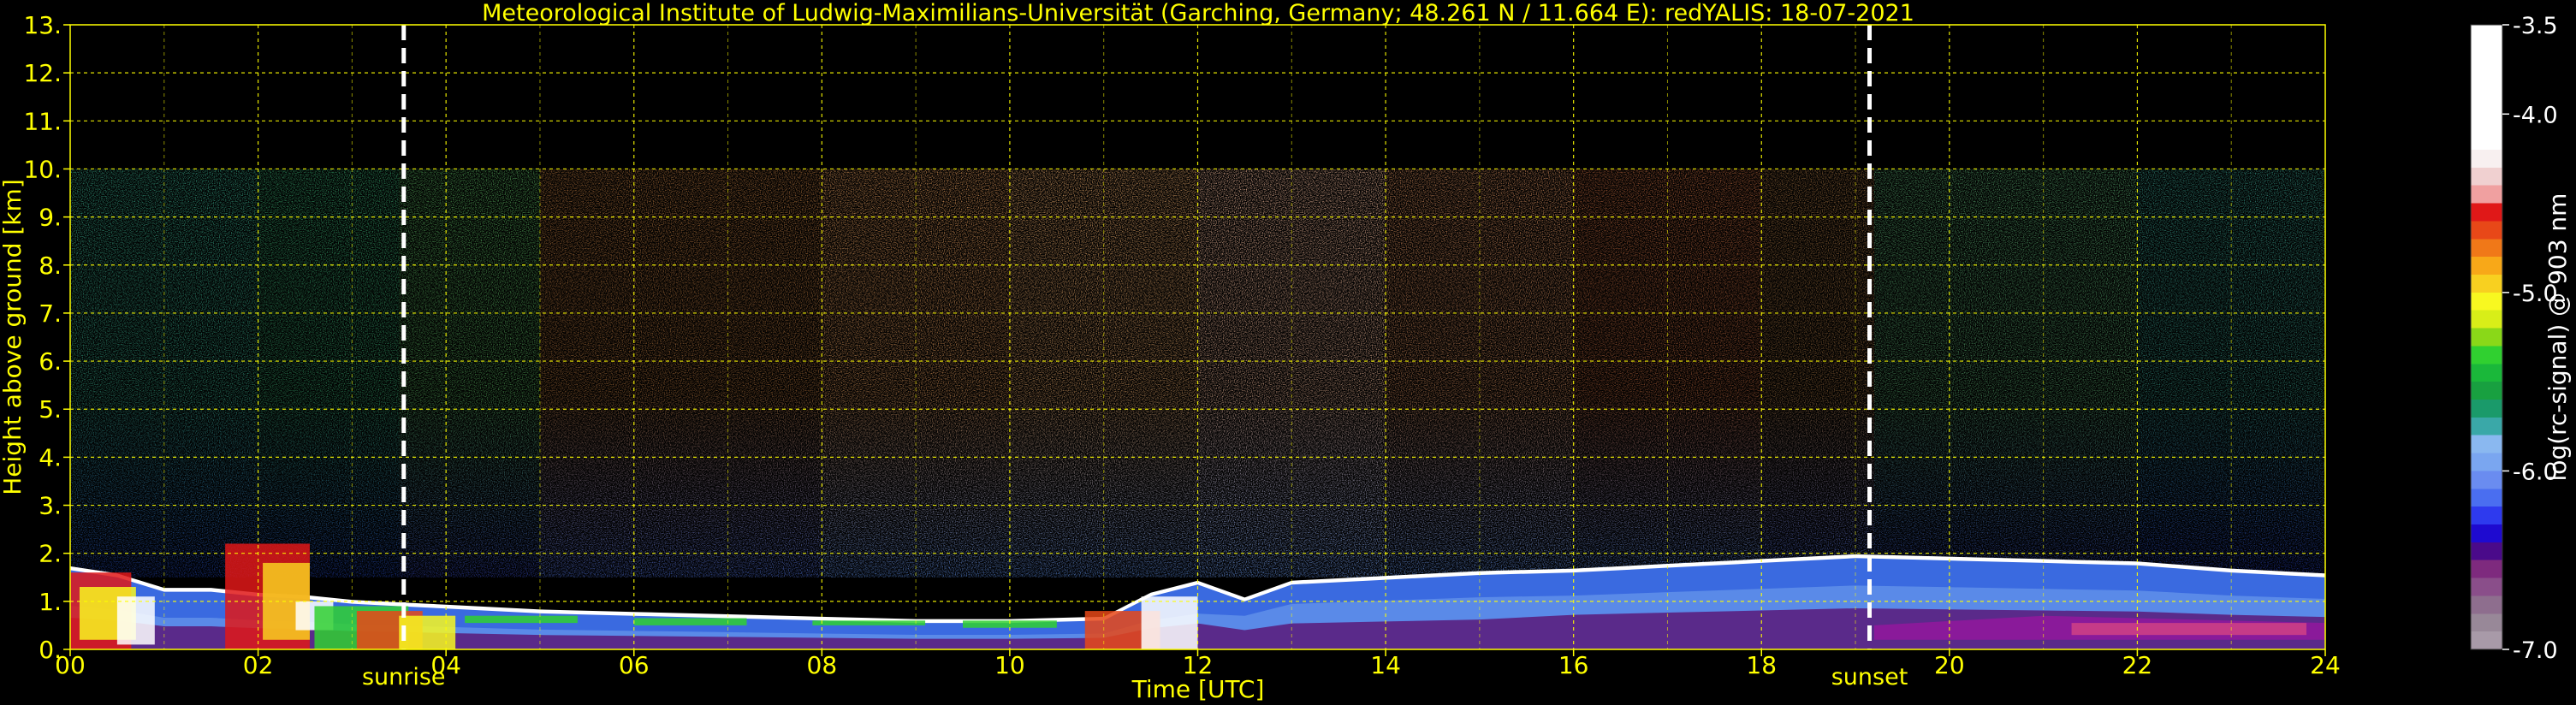 This screenshot has height=705, width=2576. Describe the element at coordinates (42, 25) in the screenshot. I see `ytick-label: 13.` at that location.